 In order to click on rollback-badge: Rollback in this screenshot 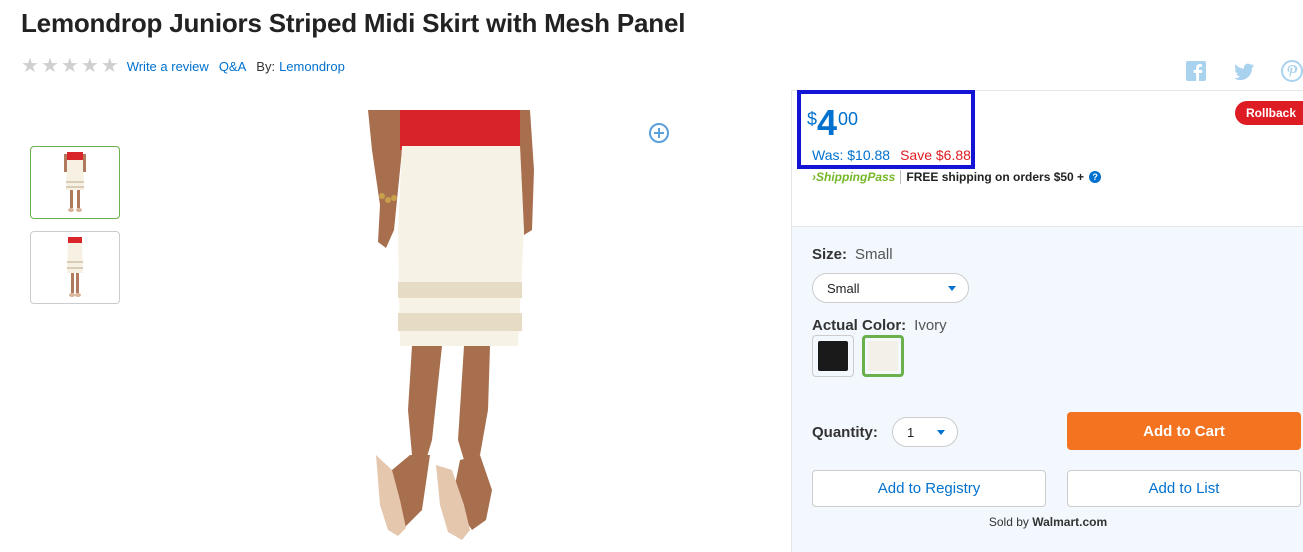, I will do `click(1268, 113)`.